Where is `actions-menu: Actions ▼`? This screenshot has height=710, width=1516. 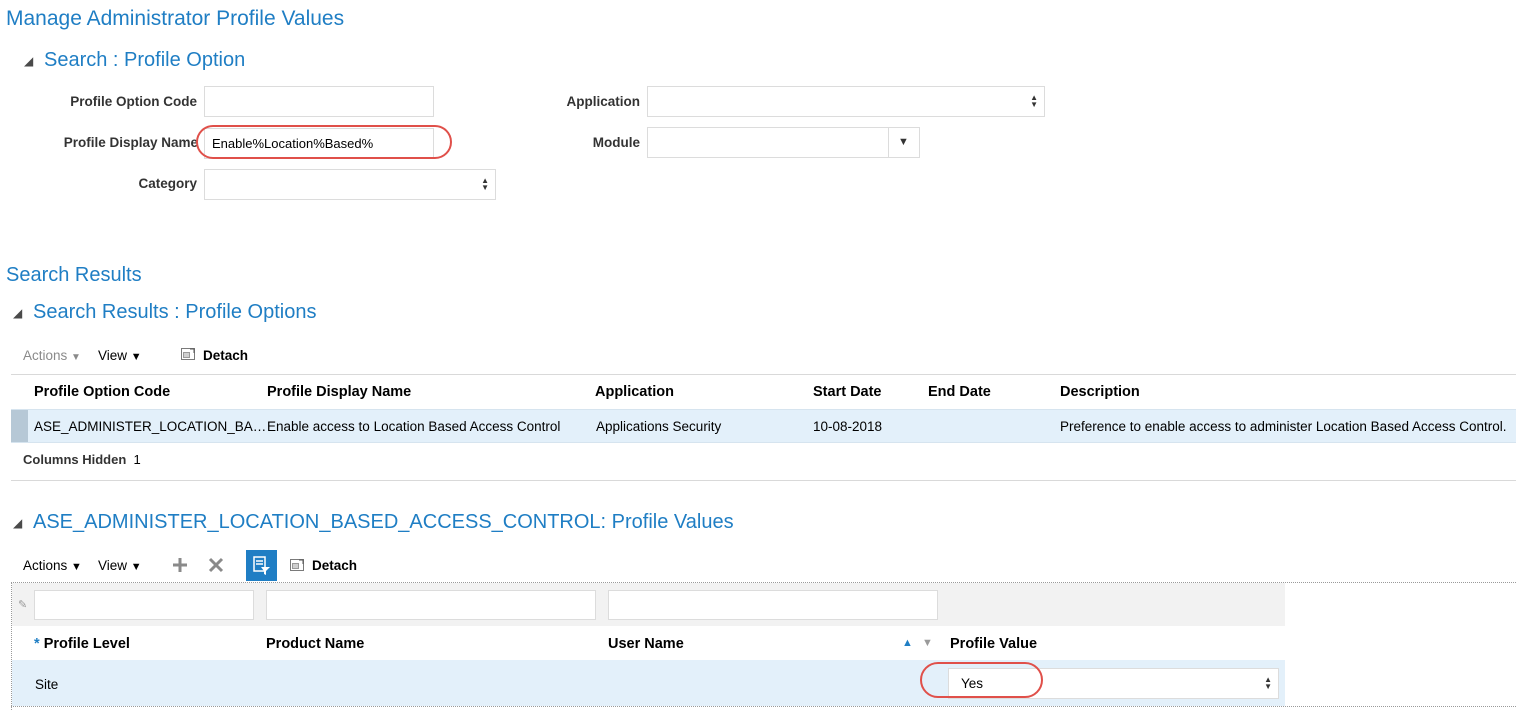 actions-menu: Actions ▼ is located at coordinates (52, 565).